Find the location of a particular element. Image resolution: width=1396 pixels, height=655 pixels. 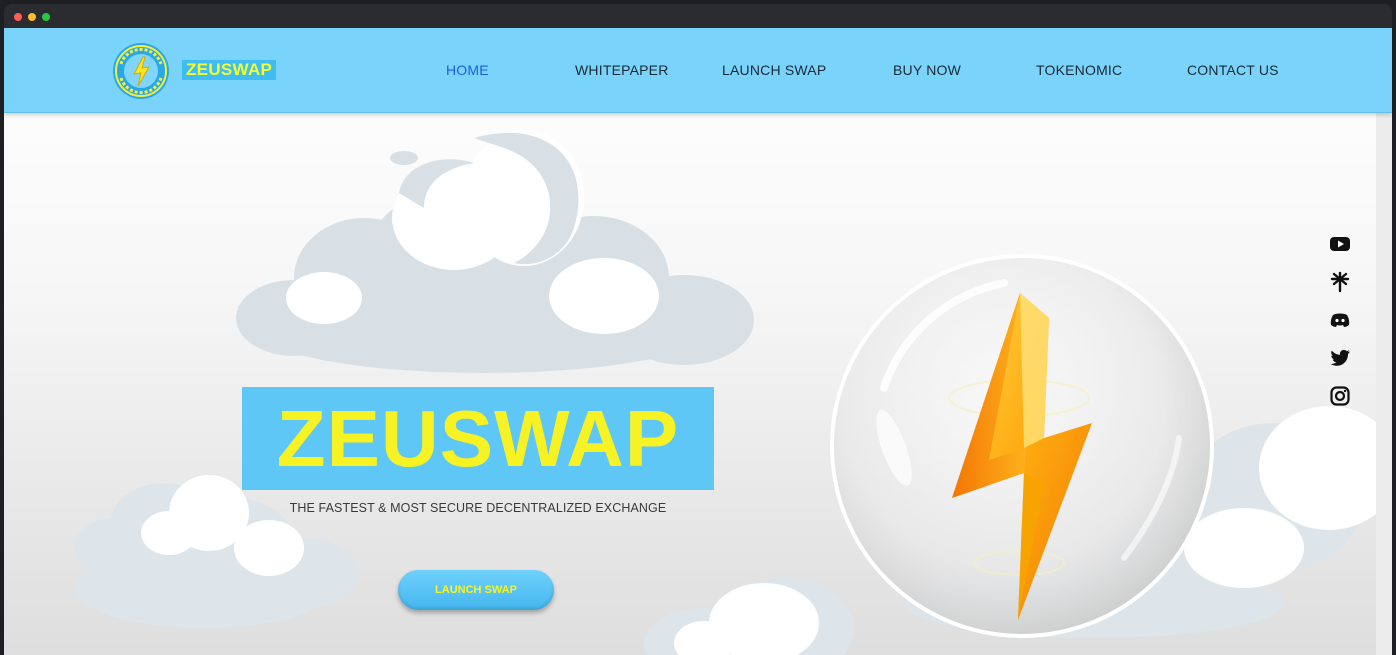

brand-name: ZEUSWAP is located at coordinates (229, 70).